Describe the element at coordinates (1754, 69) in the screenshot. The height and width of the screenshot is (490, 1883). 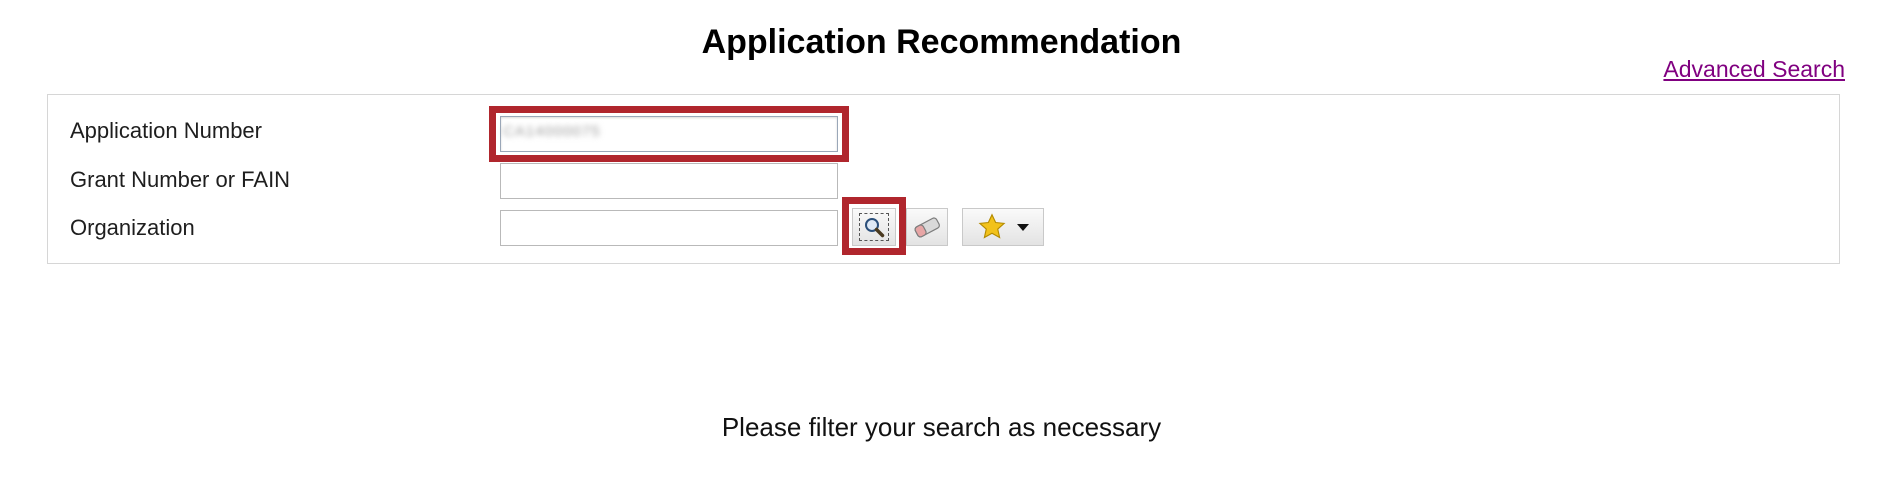
I see `advanced-search-link: Advanced Search` at that location.